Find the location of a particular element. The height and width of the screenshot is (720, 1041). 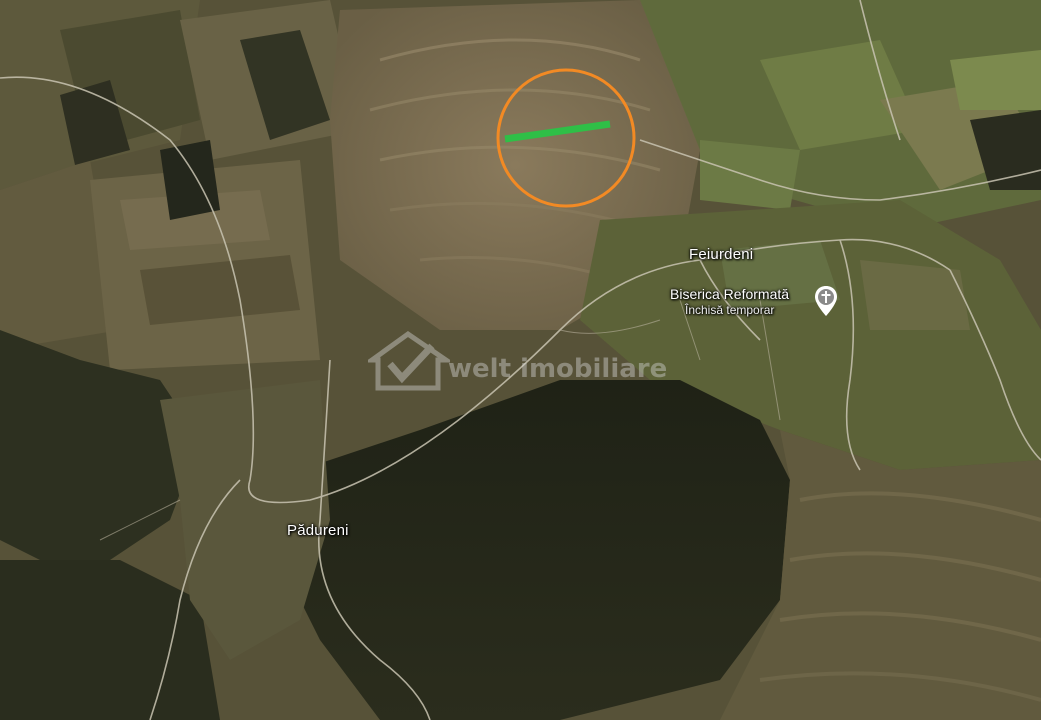

farm-fields-right is located at coordinates (840, 115).